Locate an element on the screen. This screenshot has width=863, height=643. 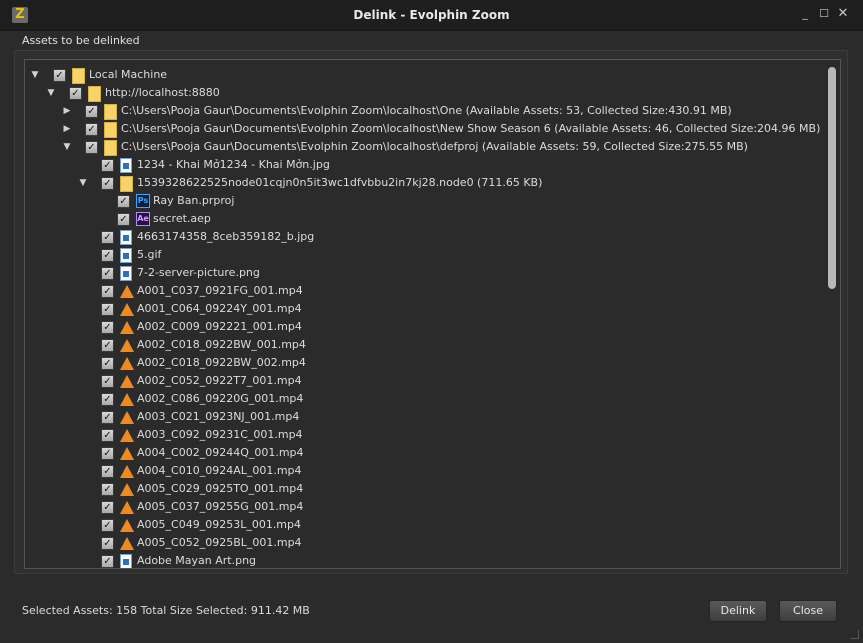
tree-row: ✓ 7-2-server-picture.png is located at coordinates (424, 273).